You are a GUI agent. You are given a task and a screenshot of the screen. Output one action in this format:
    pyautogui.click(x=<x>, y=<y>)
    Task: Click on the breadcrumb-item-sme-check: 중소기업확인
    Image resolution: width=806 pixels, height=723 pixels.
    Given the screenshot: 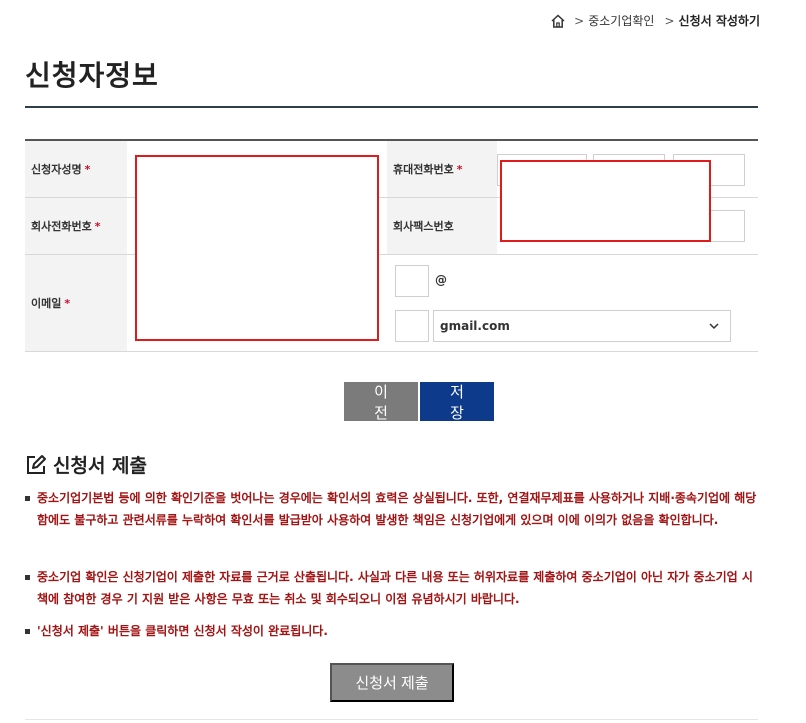 What is the action you would take?
    pyautogui.click(x=621, y=20)
    